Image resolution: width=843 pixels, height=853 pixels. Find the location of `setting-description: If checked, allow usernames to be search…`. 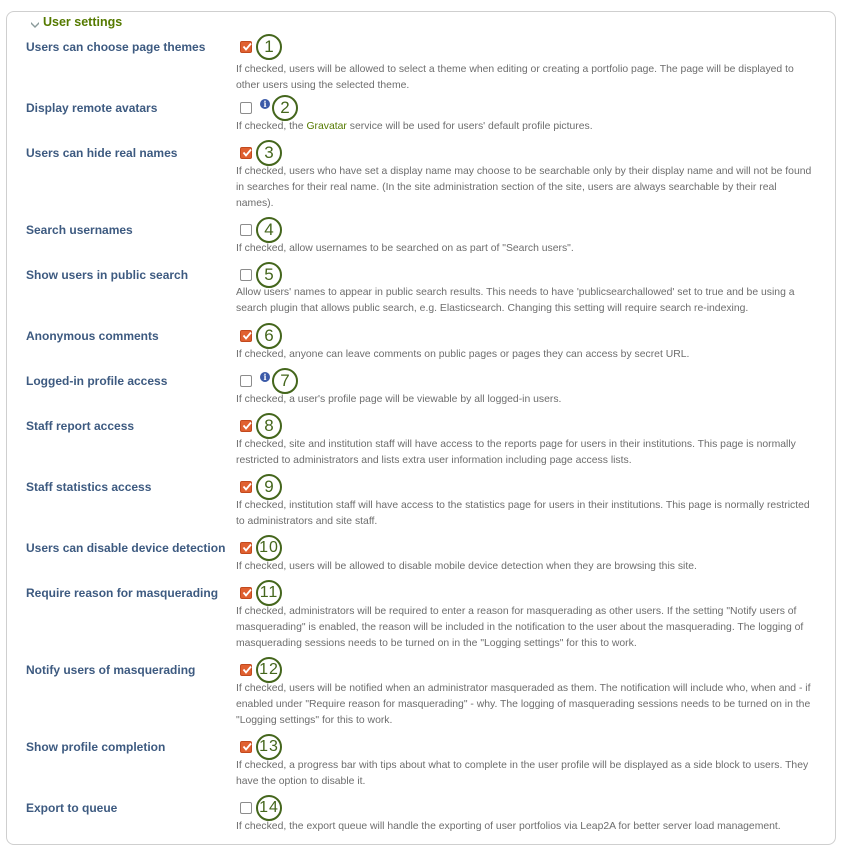

setting-description: If checked, allow usernames to be search… is located at coordinates (405, 248).